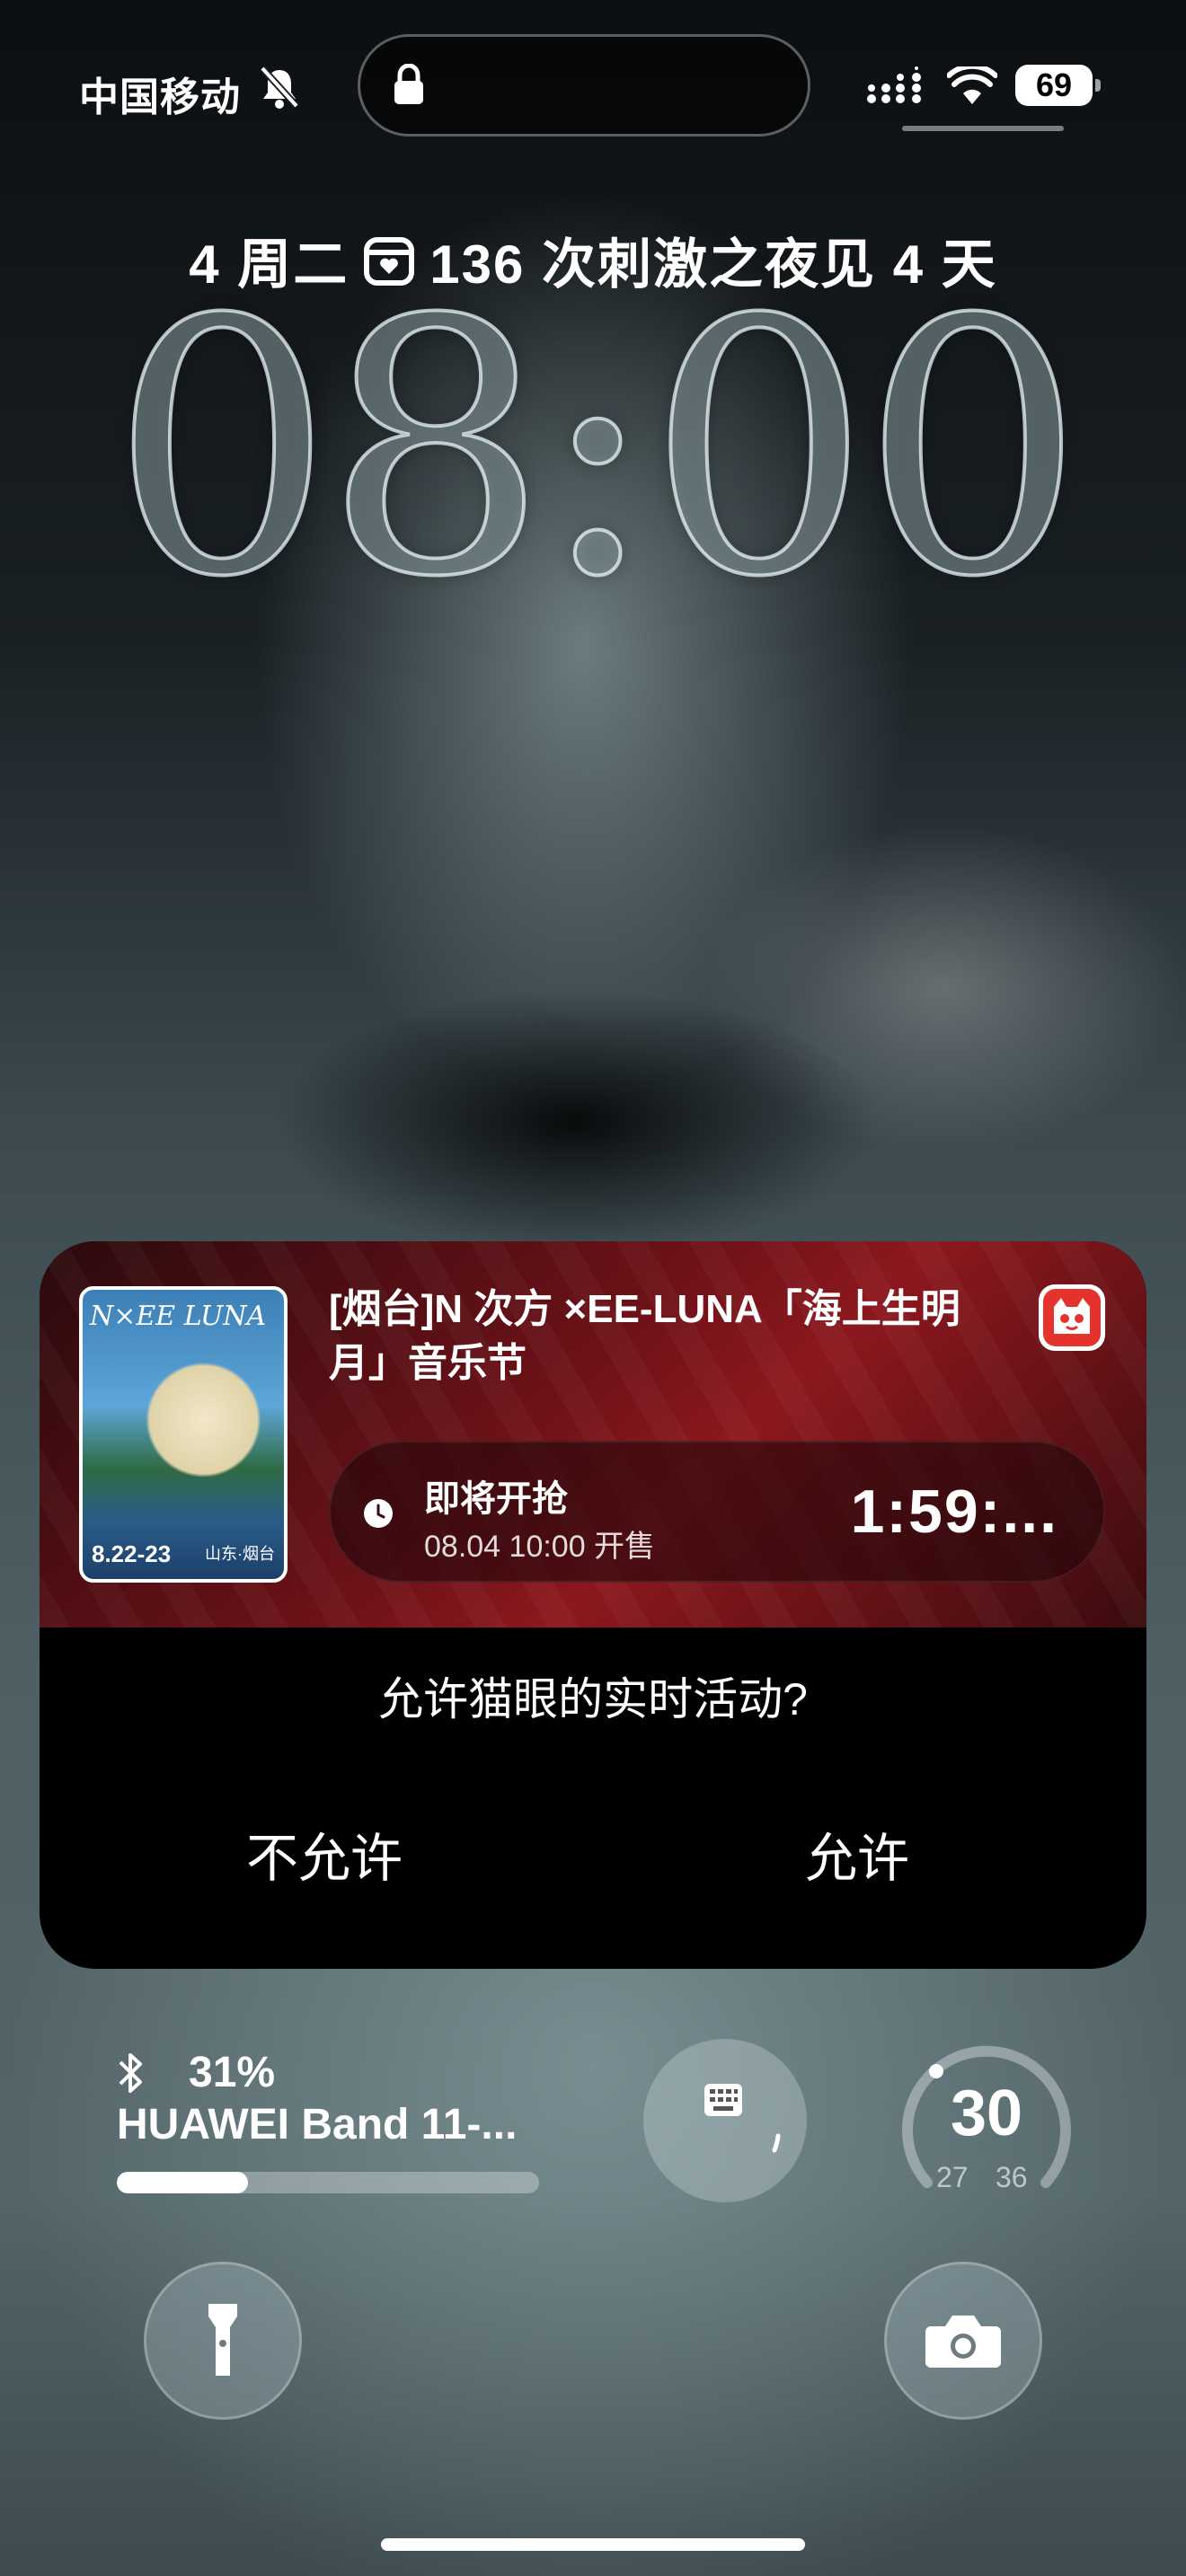  What do you see at coordinates (132, 1553) in the screenshot?
I see `poster-date: 8.22-23` at bounding box center [132, 1553].